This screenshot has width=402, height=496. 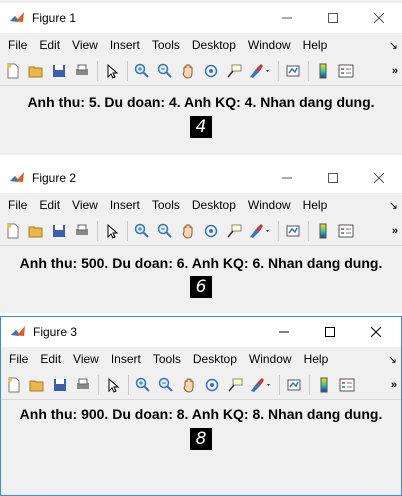 I want to click on window-title: Figure 3, so click(x=55, y=332).